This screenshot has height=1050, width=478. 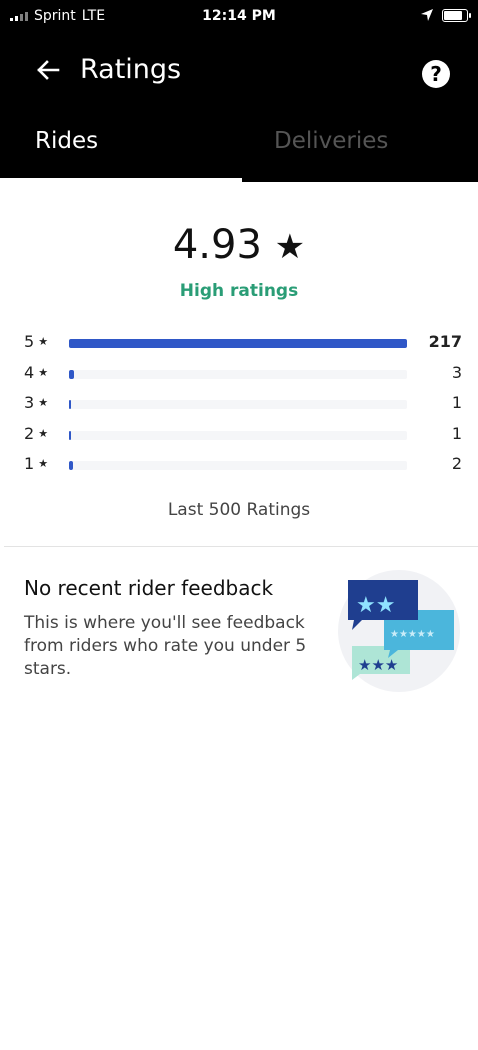 I want to click on rating-row: 2 ★ 1, so click(x=243, y=437).